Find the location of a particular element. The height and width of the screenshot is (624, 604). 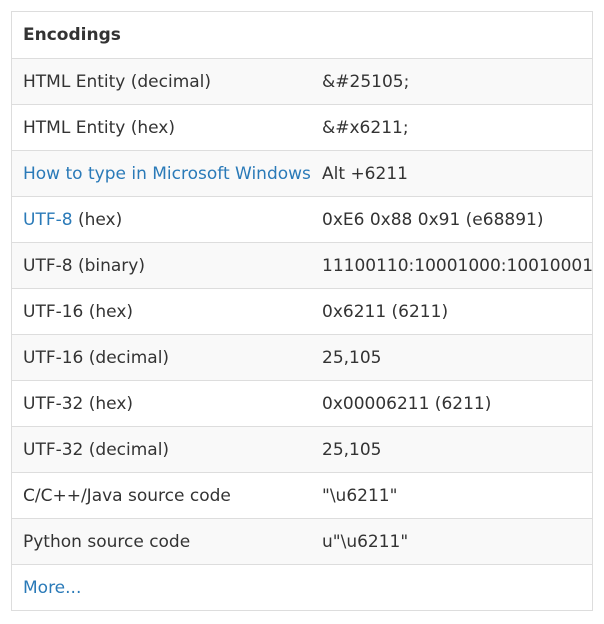

row-value: Alt +6211 is located at coordinates (457, 174).